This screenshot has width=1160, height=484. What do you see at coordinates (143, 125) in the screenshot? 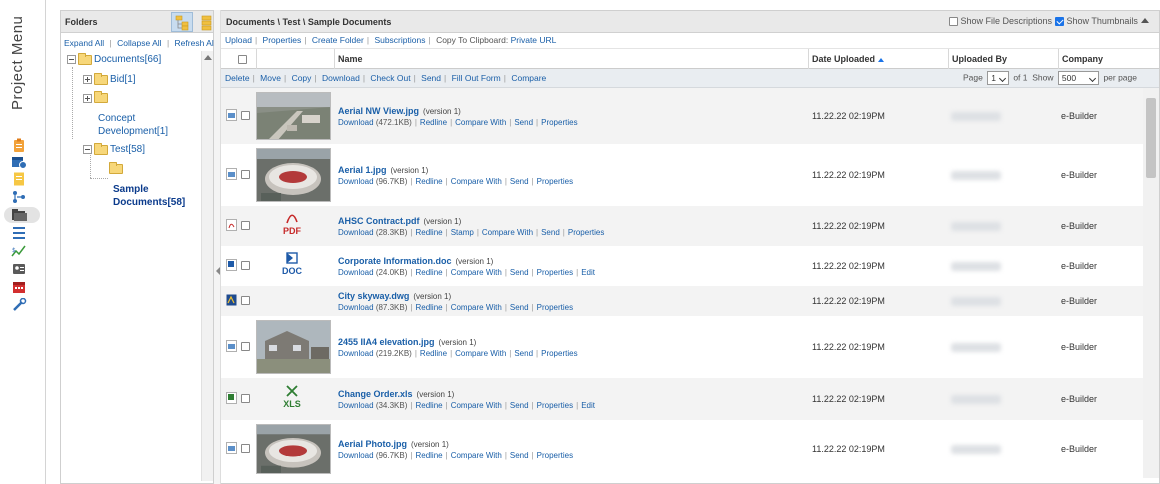
I see `tree-label-concept-development: Concept Development[1]` at bounding box center [143, 125].